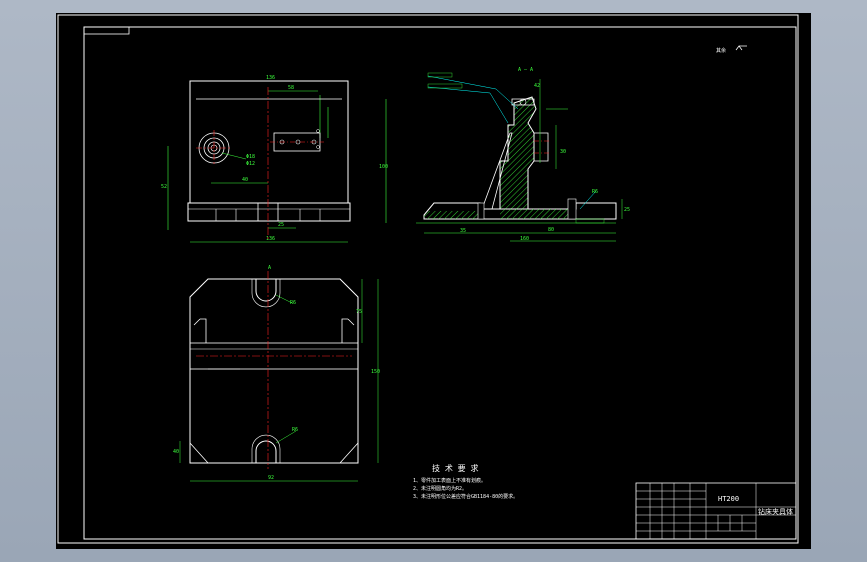  What do you see at coordinates (455, 468) in the screenshot?
I see `tech-requirements-title: 技 术 要 求` at bounding box center [455, 468].